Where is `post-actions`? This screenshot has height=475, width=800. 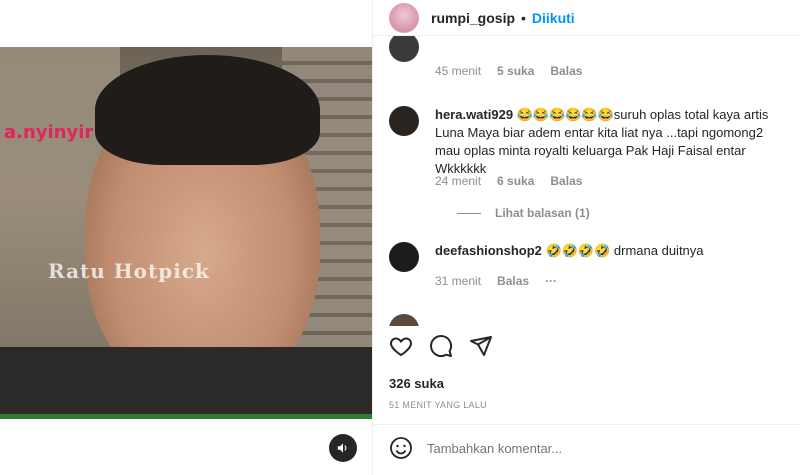
post-actions is located at coordinates (441, 346).